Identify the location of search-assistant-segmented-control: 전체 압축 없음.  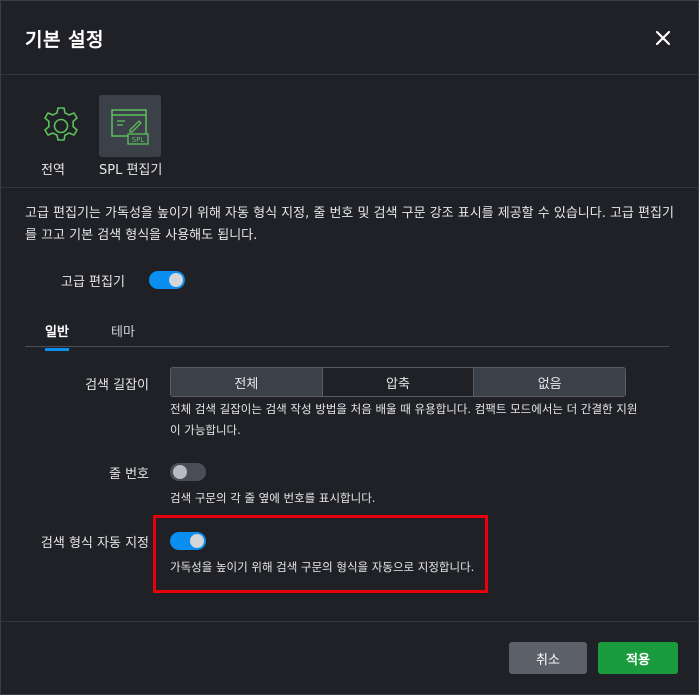
(398, 382).